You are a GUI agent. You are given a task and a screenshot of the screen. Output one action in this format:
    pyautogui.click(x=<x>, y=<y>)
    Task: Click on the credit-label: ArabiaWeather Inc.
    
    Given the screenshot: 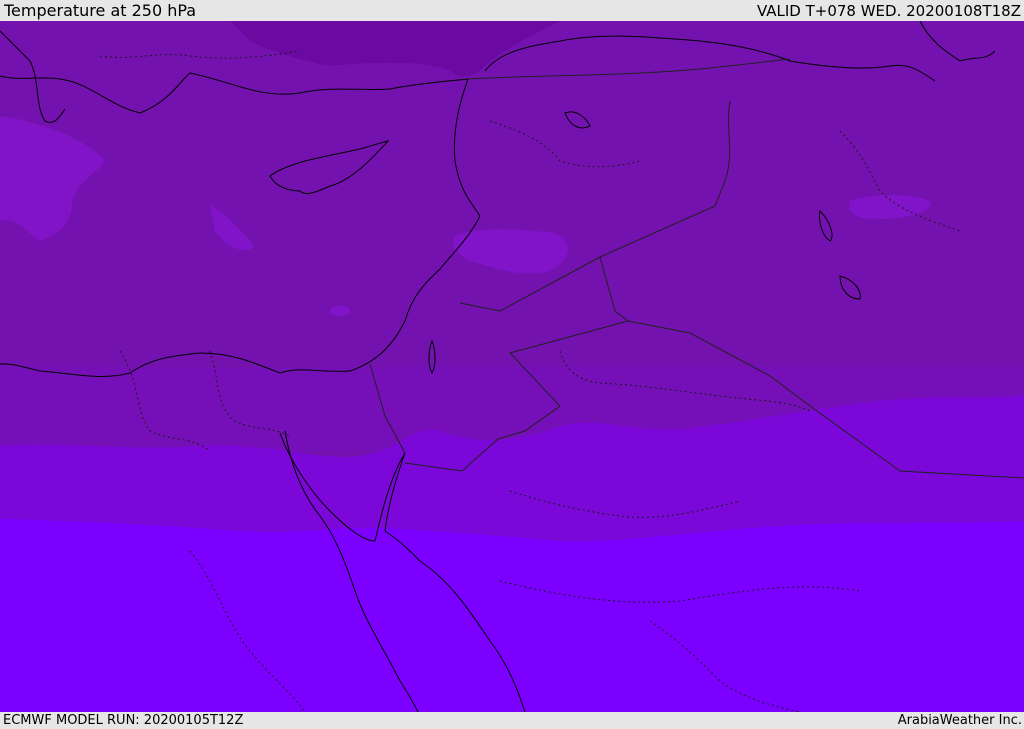 What is the action you would take?
    pyautogui.click(x=959, y=720)
    